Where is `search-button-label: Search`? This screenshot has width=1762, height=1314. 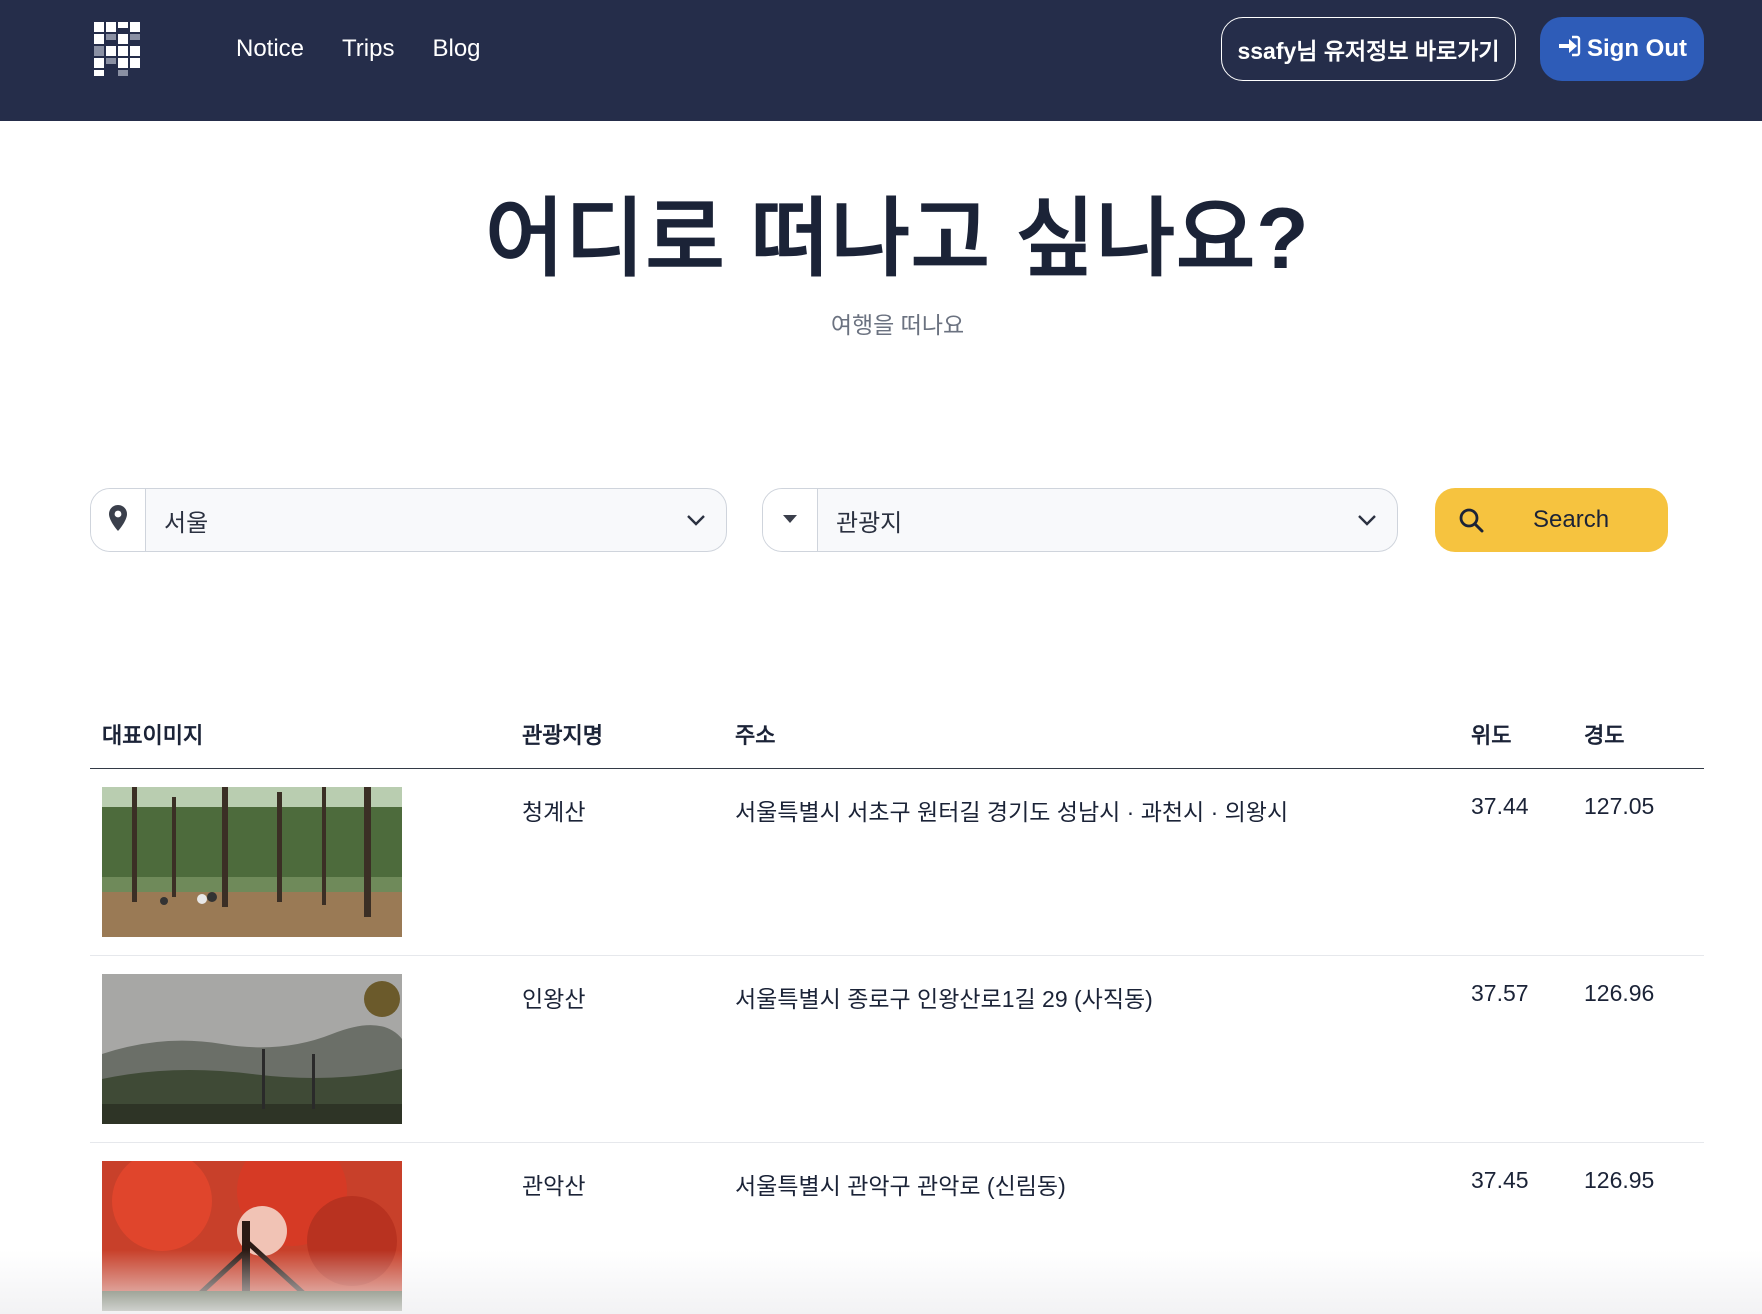
search-button-label: Search is located at coordinates (1571, 519).